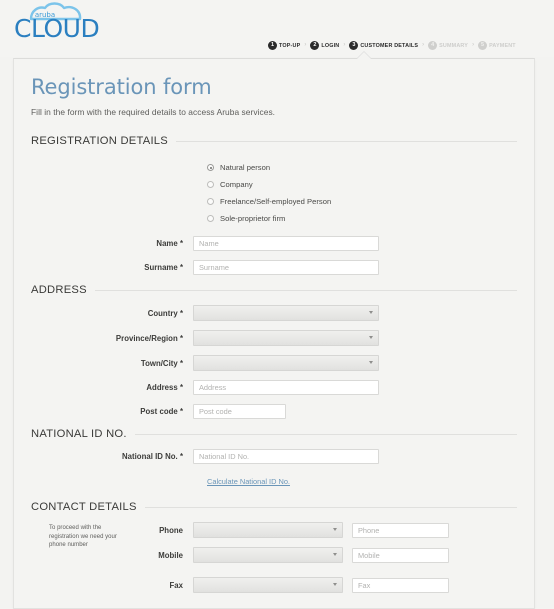 The image size is (554, 609). Describe the element at coordinates (56, 27) in the screenshot. I see `svg-text: CLOUD` at that location.